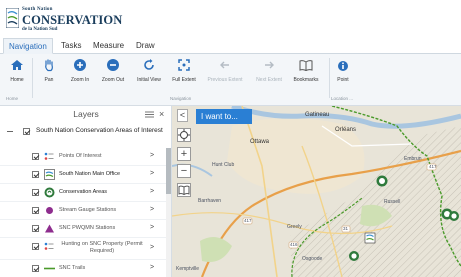  What do you see at coordinates (72, 268) in the screenshot?
I see `layer-label: SNC Trails` at bounding box center [72, 268].